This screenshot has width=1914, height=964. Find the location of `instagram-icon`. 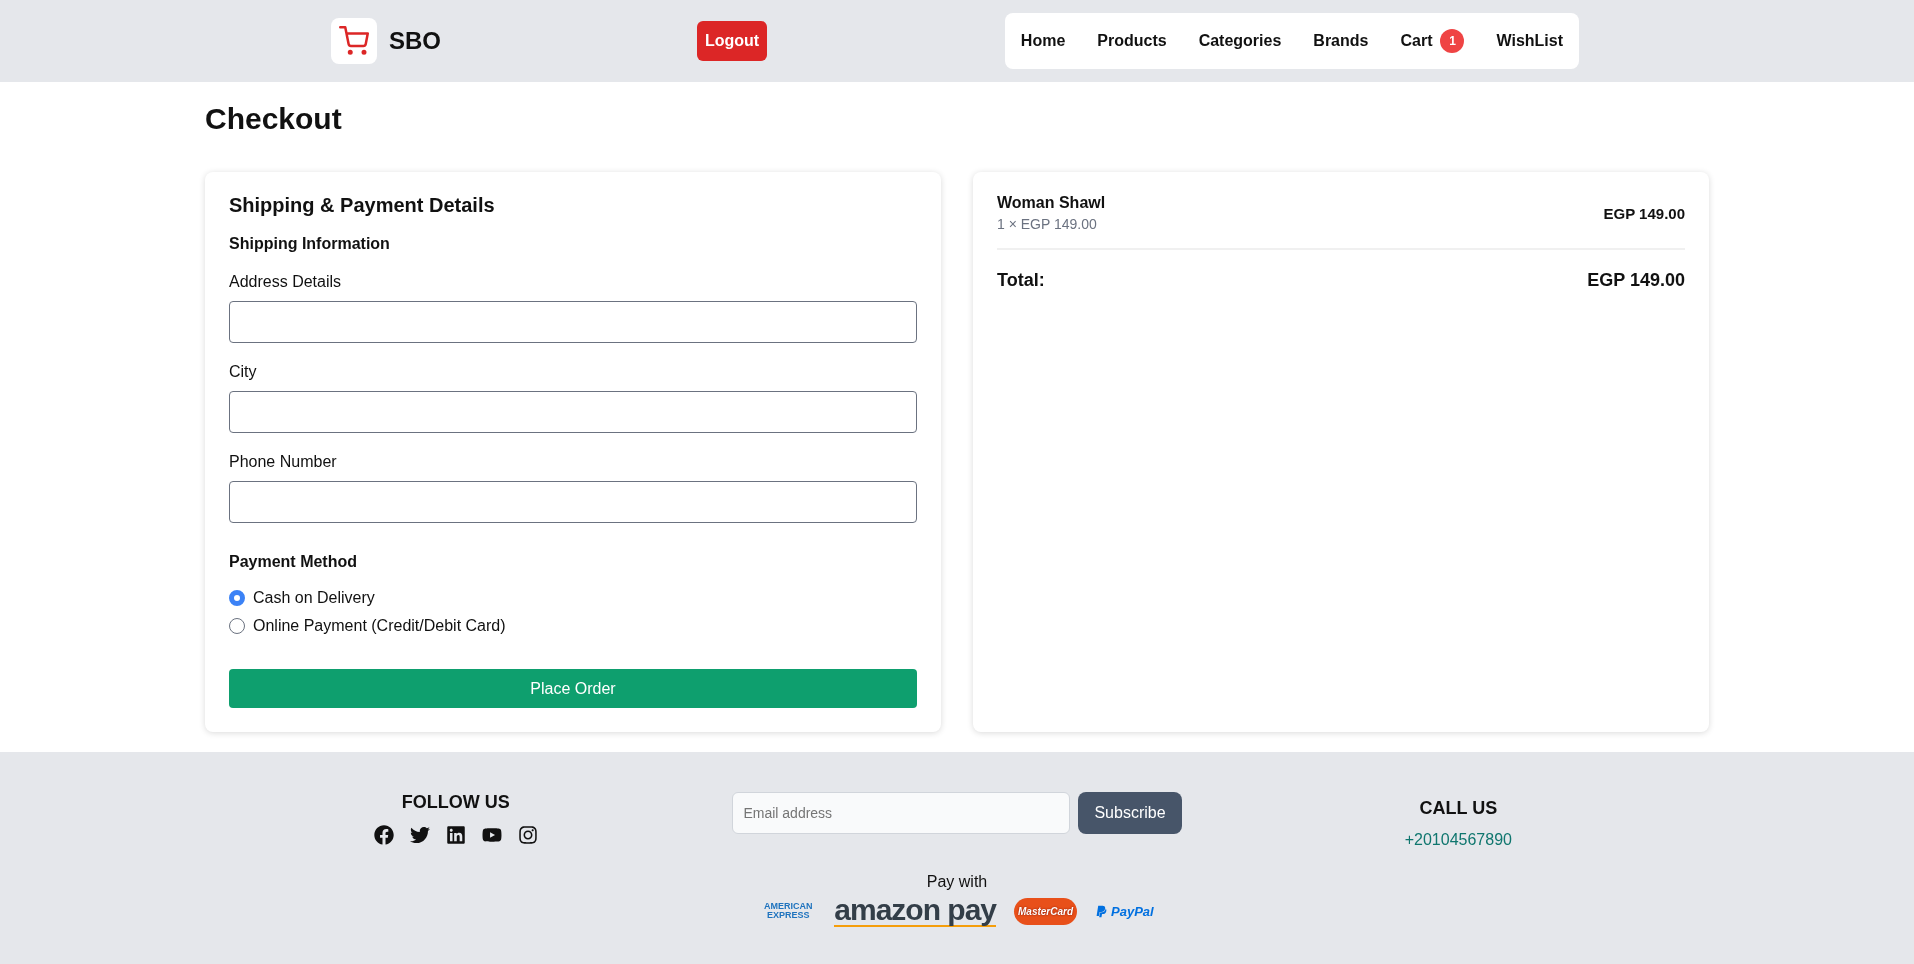

instagram-icon is located at coordinates (527, 835).